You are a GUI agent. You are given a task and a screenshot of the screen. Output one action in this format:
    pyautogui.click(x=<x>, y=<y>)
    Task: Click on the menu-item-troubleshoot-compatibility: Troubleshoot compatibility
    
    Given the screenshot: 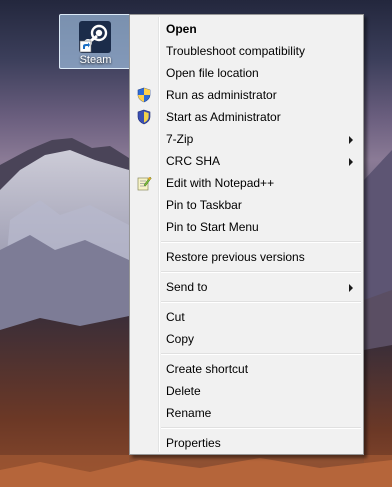 What is the action you would take?
    pyautogui.click(x=246, y=51)
    